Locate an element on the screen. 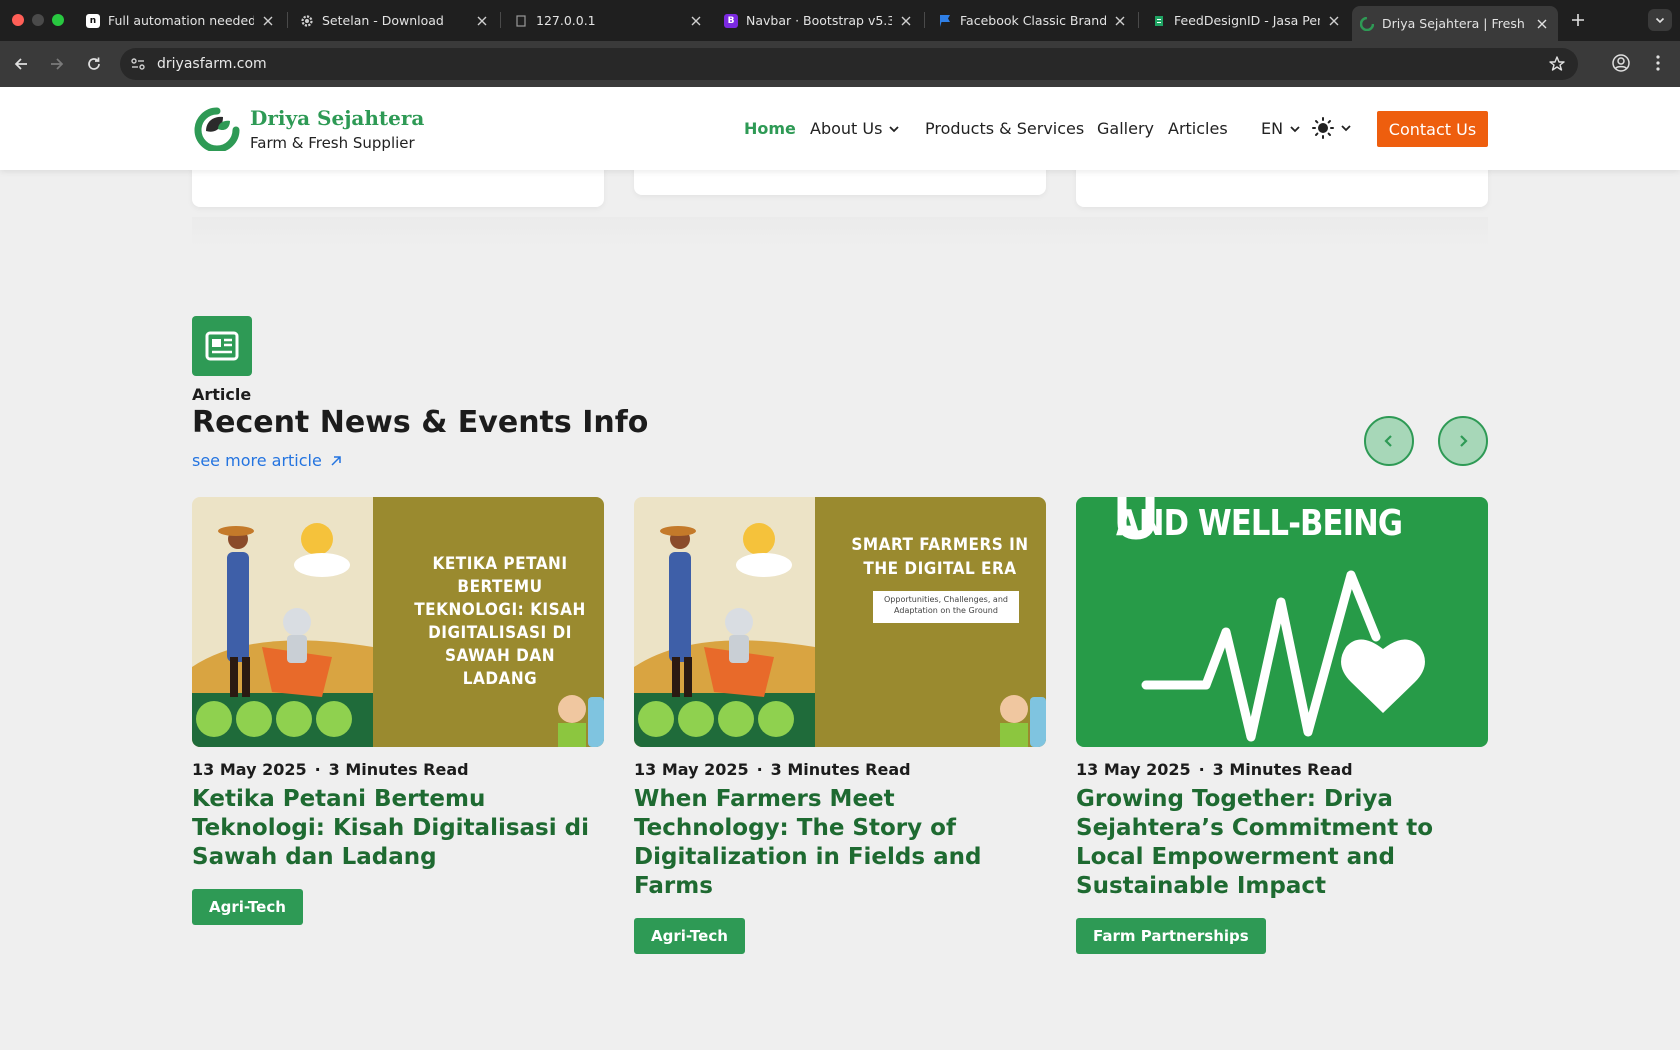 The width and height of the screenshot is (1680, 1050). carousel-prev-button is located at coordinates (1389, 441).